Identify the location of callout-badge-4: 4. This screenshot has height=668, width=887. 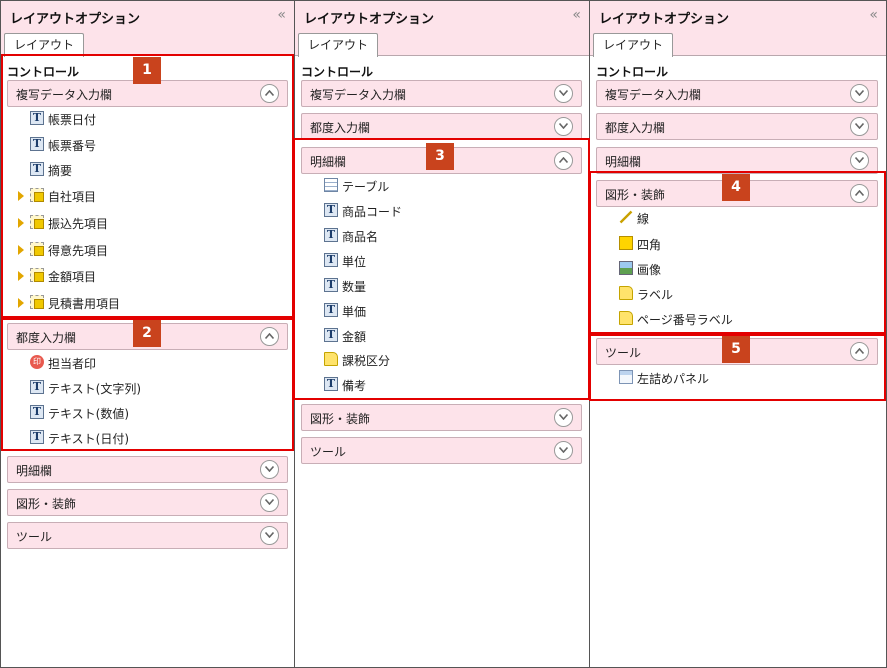
(736, 187).